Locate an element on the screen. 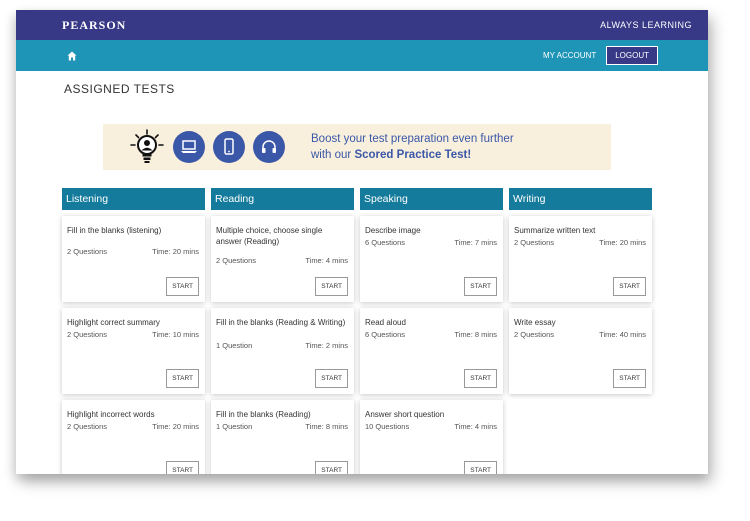 The height and width of the screenshot is (521, 750). card-title: Highlight incorrect words is located at coordinates (111, 414).